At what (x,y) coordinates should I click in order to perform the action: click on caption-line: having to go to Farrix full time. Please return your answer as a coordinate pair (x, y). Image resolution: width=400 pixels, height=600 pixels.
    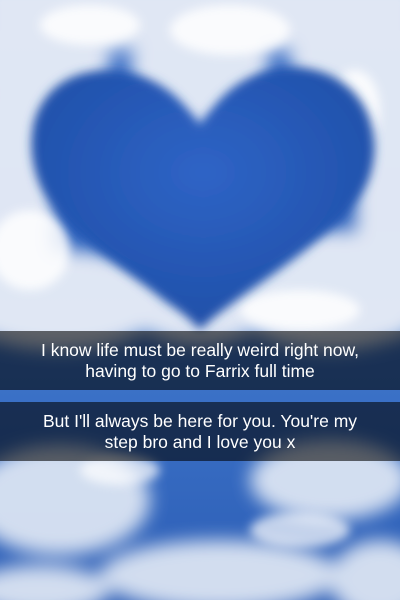
    Looking at the image, I should click on (200, 370).